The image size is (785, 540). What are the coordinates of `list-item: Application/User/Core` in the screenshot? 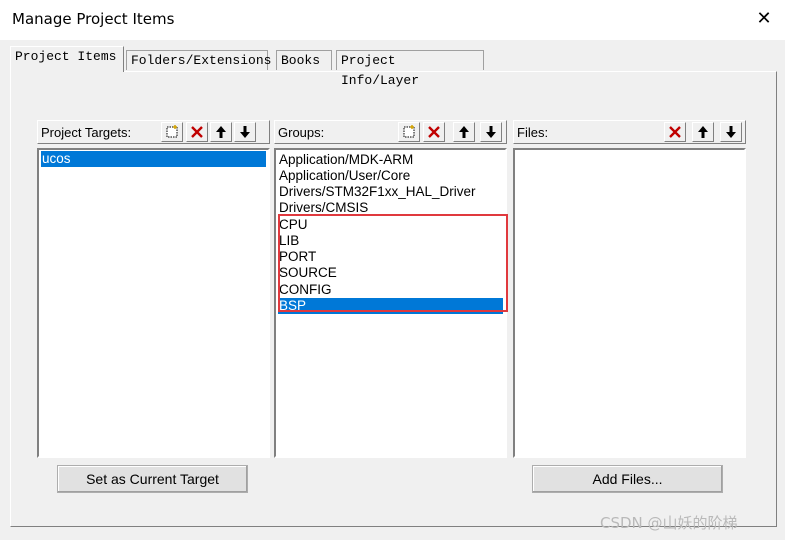 It's located at (390, 176).